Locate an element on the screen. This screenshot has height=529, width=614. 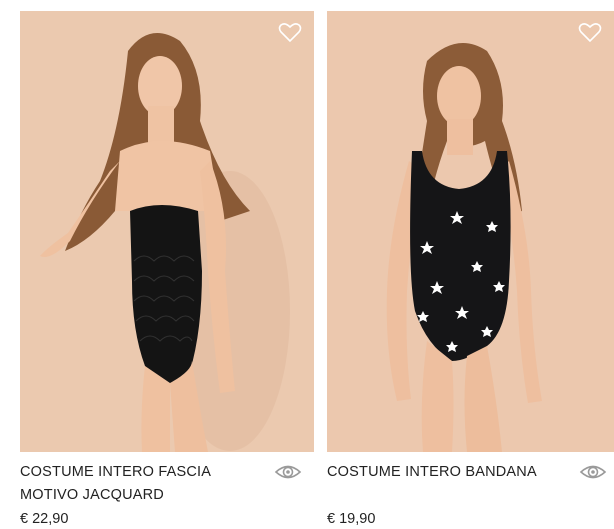
product-title: COSTUME INTERO BANDANA is located at coordinates (447, 472).